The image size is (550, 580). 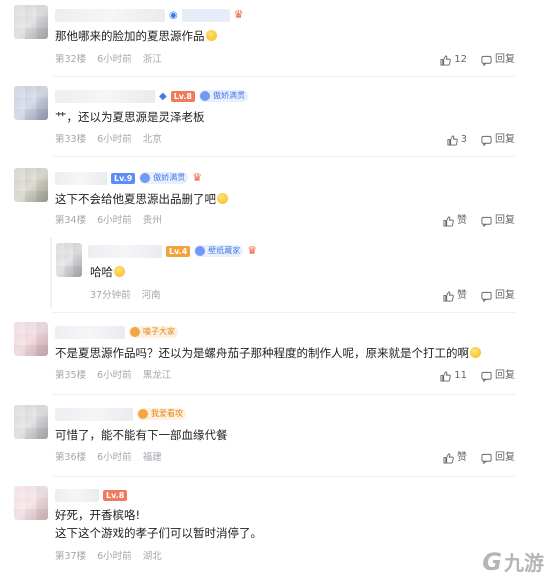 What do you see at coordinates (219, 251) in the screenshot?
I see `medal-tag: 壁纸藏家` at bounding box center [219, 251].